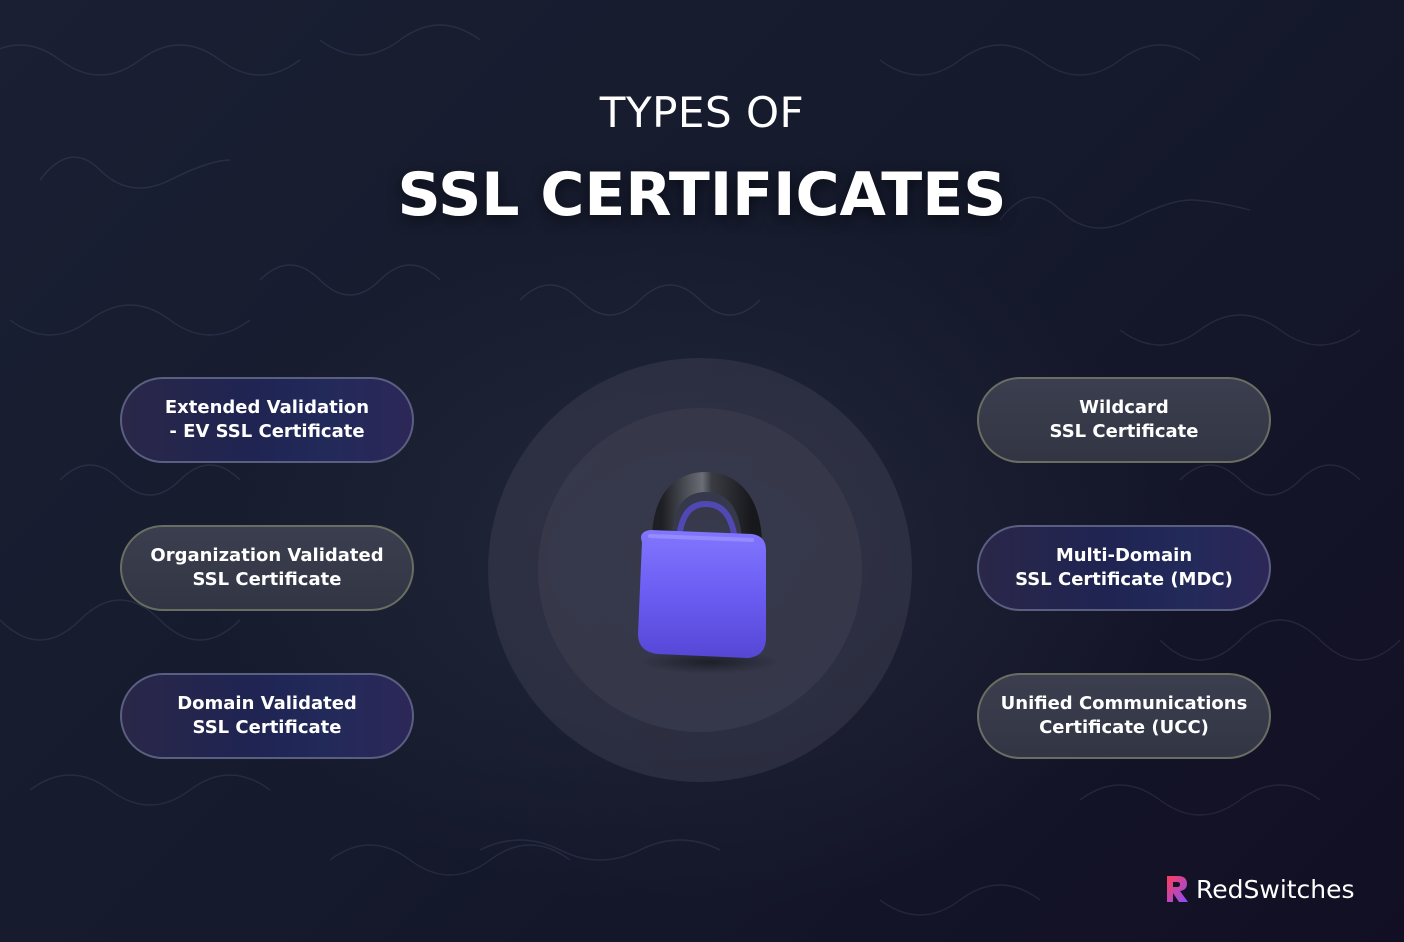 The height and width of the screenshot is (942, 1404). I want to click on brand-name: RedSwitches, so click(1275, 889).